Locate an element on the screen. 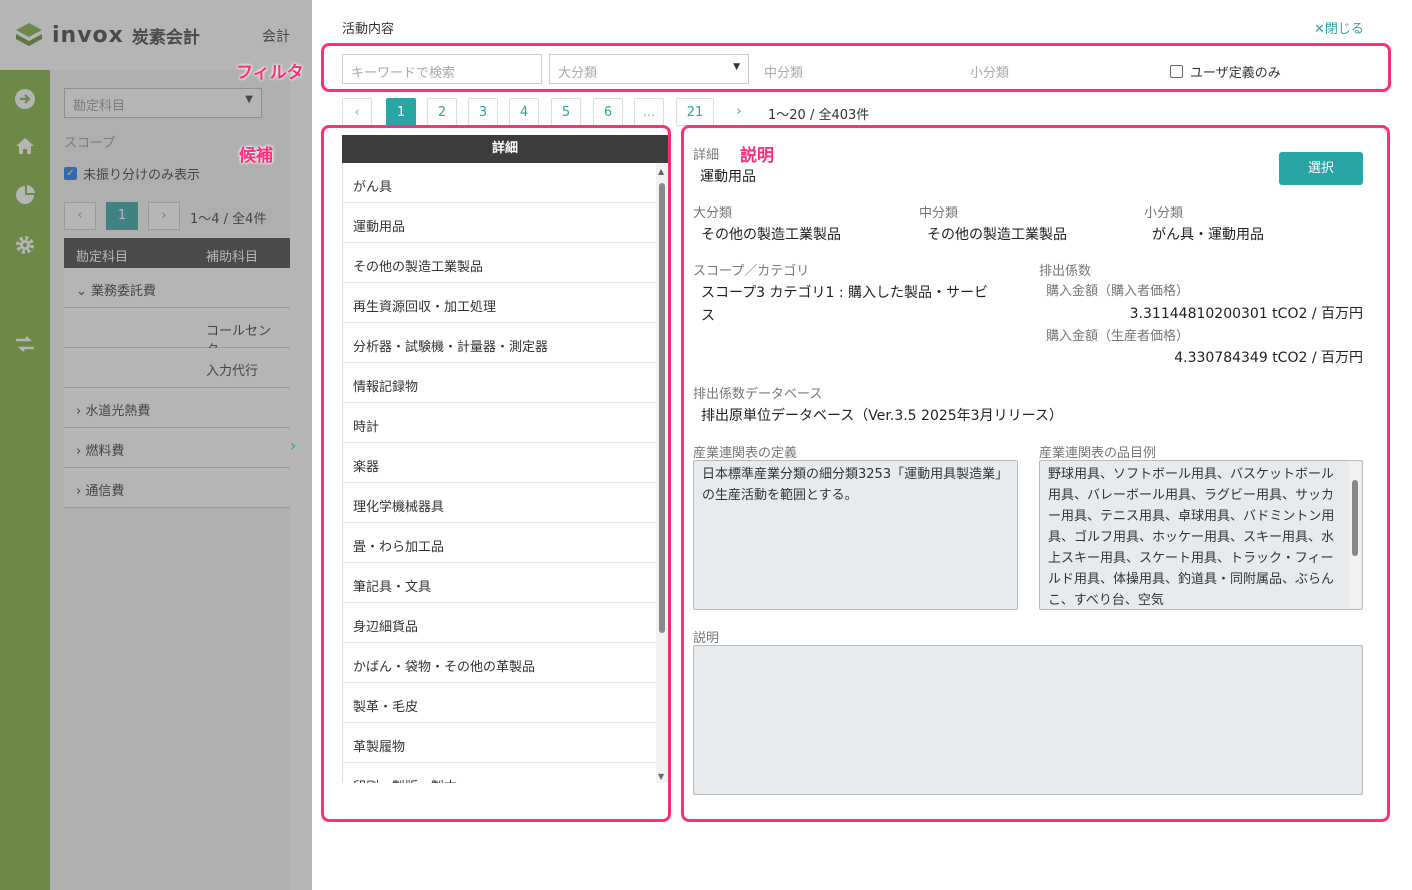 The image size is (1412, 890). close-icon: ✕ is located at coordinates (1319, 29).